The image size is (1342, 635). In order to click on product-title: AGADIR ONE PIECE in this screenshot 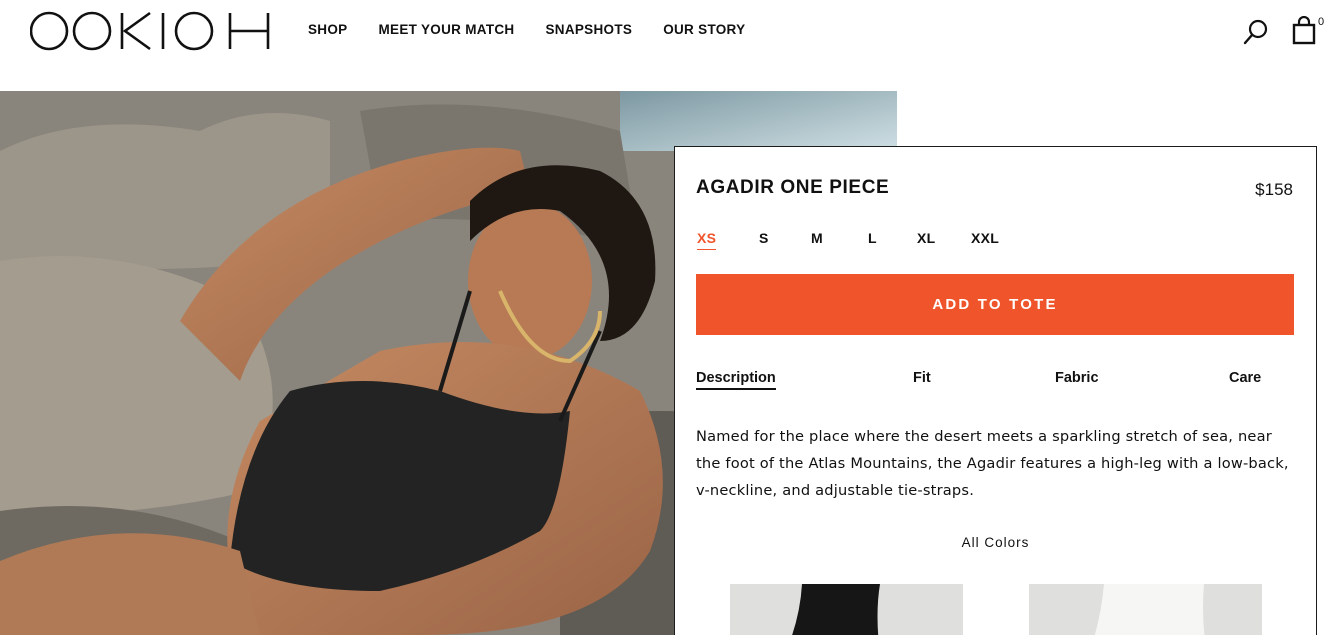, I will do `click(793, 187)`.